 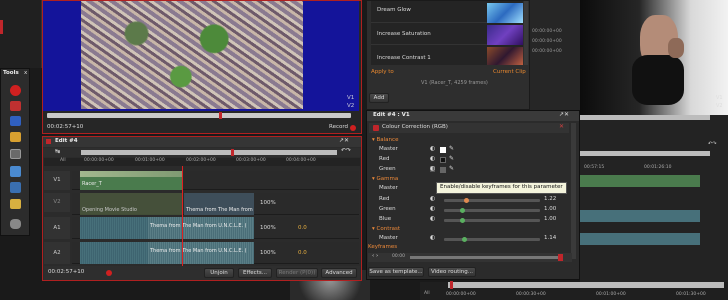 I want to click on record-icon, so click(x=15, y=90).